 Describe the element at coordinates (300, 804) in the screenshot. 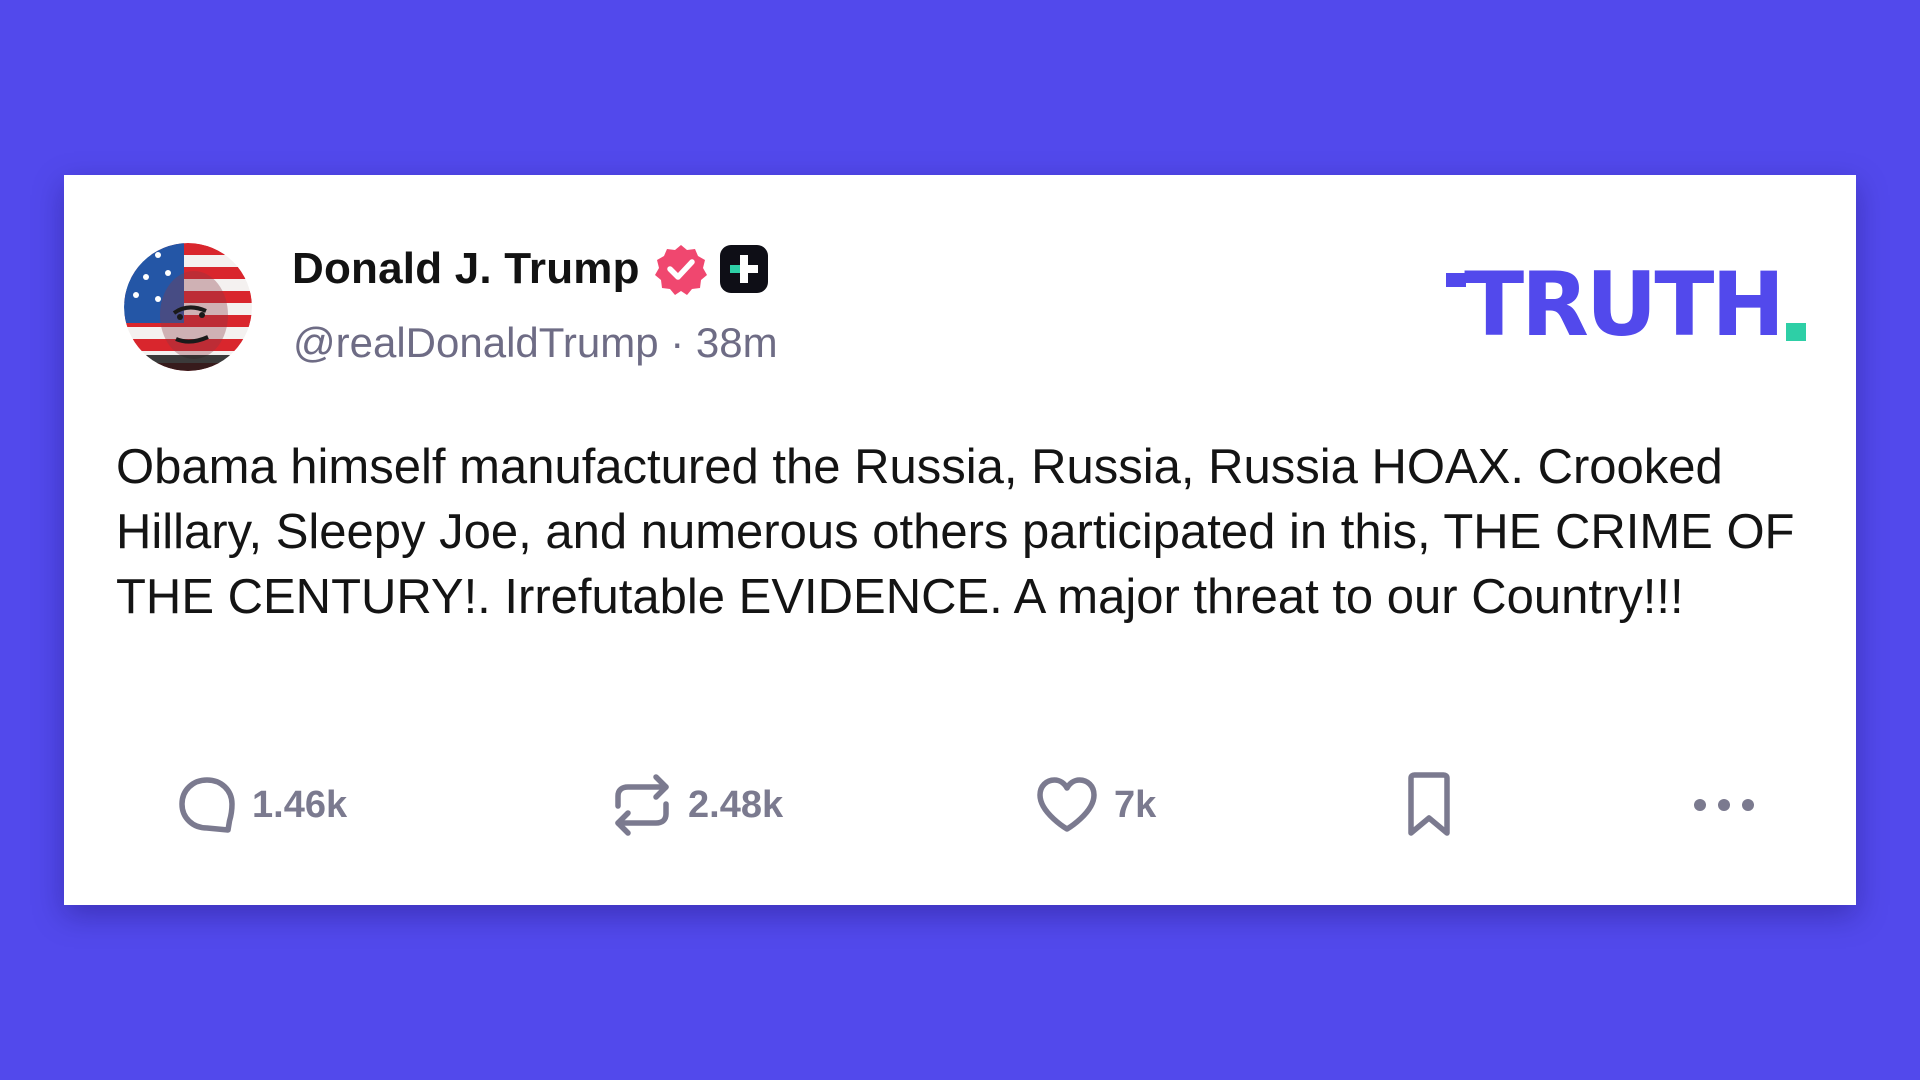

I see `reply-count: 1.46k` at that location.